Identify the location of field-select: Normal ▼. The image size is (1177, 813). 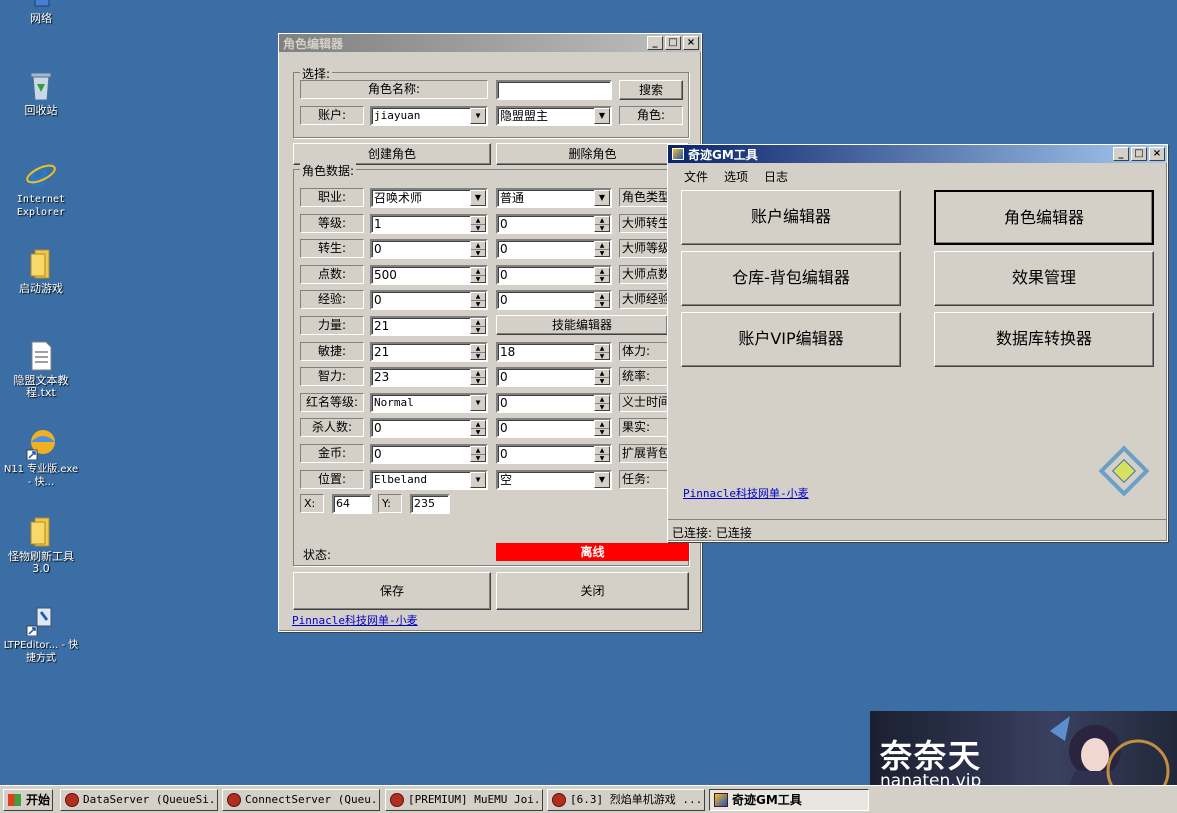
(429, 403).